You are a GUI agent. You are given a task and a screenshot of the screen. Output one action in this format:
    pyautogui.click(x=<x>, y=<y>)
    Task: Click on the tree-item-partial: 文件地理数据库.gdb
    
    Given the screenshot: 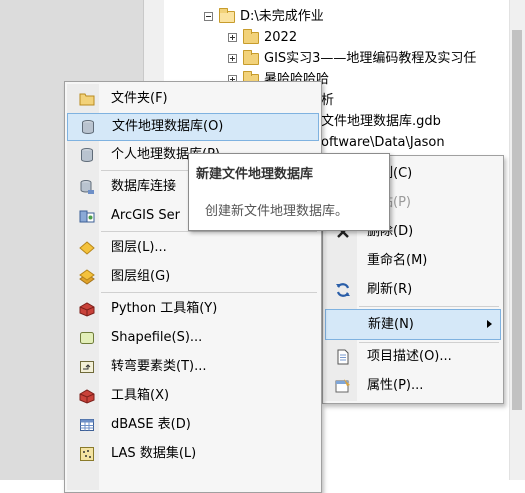 What is the action you would take?
    pyautogui.click(x=381, y=122)
    